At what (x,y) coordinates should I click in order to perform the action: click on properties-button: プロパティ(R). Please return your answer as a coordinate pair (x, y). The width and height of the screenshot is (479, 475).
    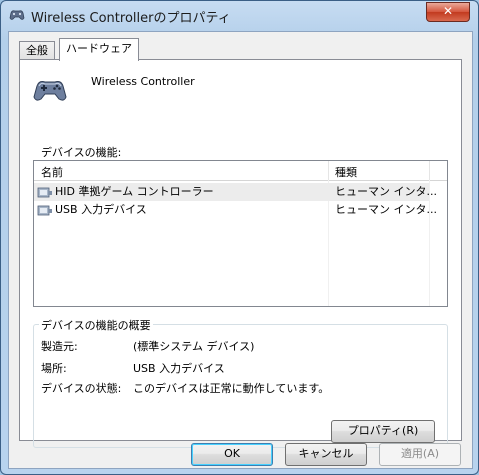
    Looking at the image, I should click on (383, 431).